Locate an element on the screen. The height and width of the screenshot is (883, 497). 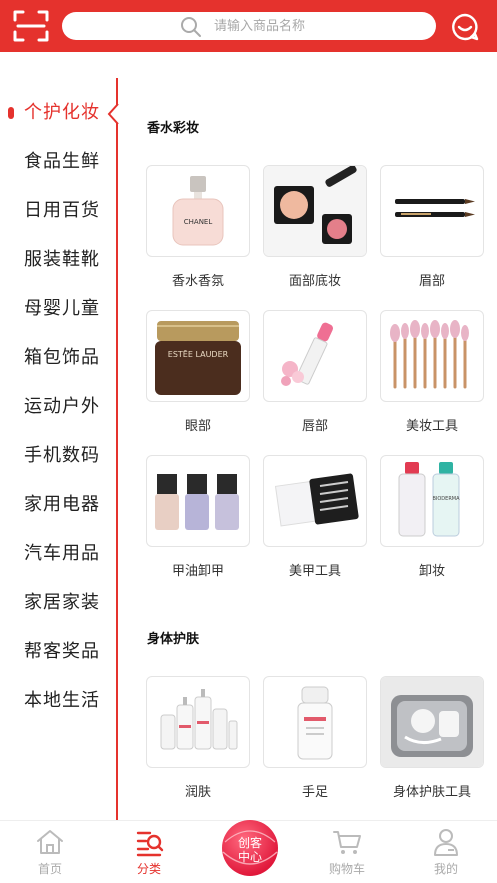
message-icon is located at coordinates (465, 27).